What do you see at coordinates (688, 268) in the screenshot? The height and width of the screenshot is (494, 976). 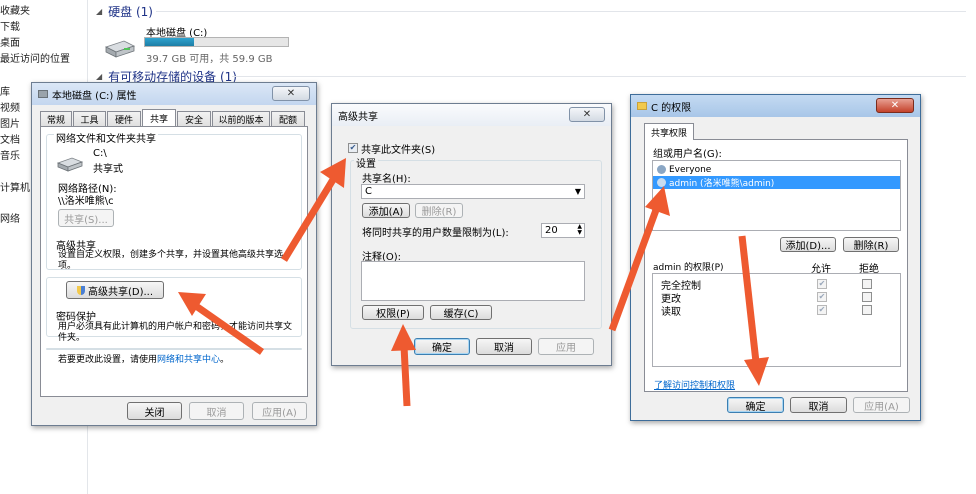 I see `permissions-for-label: admin 的权限(P)` at bounding box center [688, 268].